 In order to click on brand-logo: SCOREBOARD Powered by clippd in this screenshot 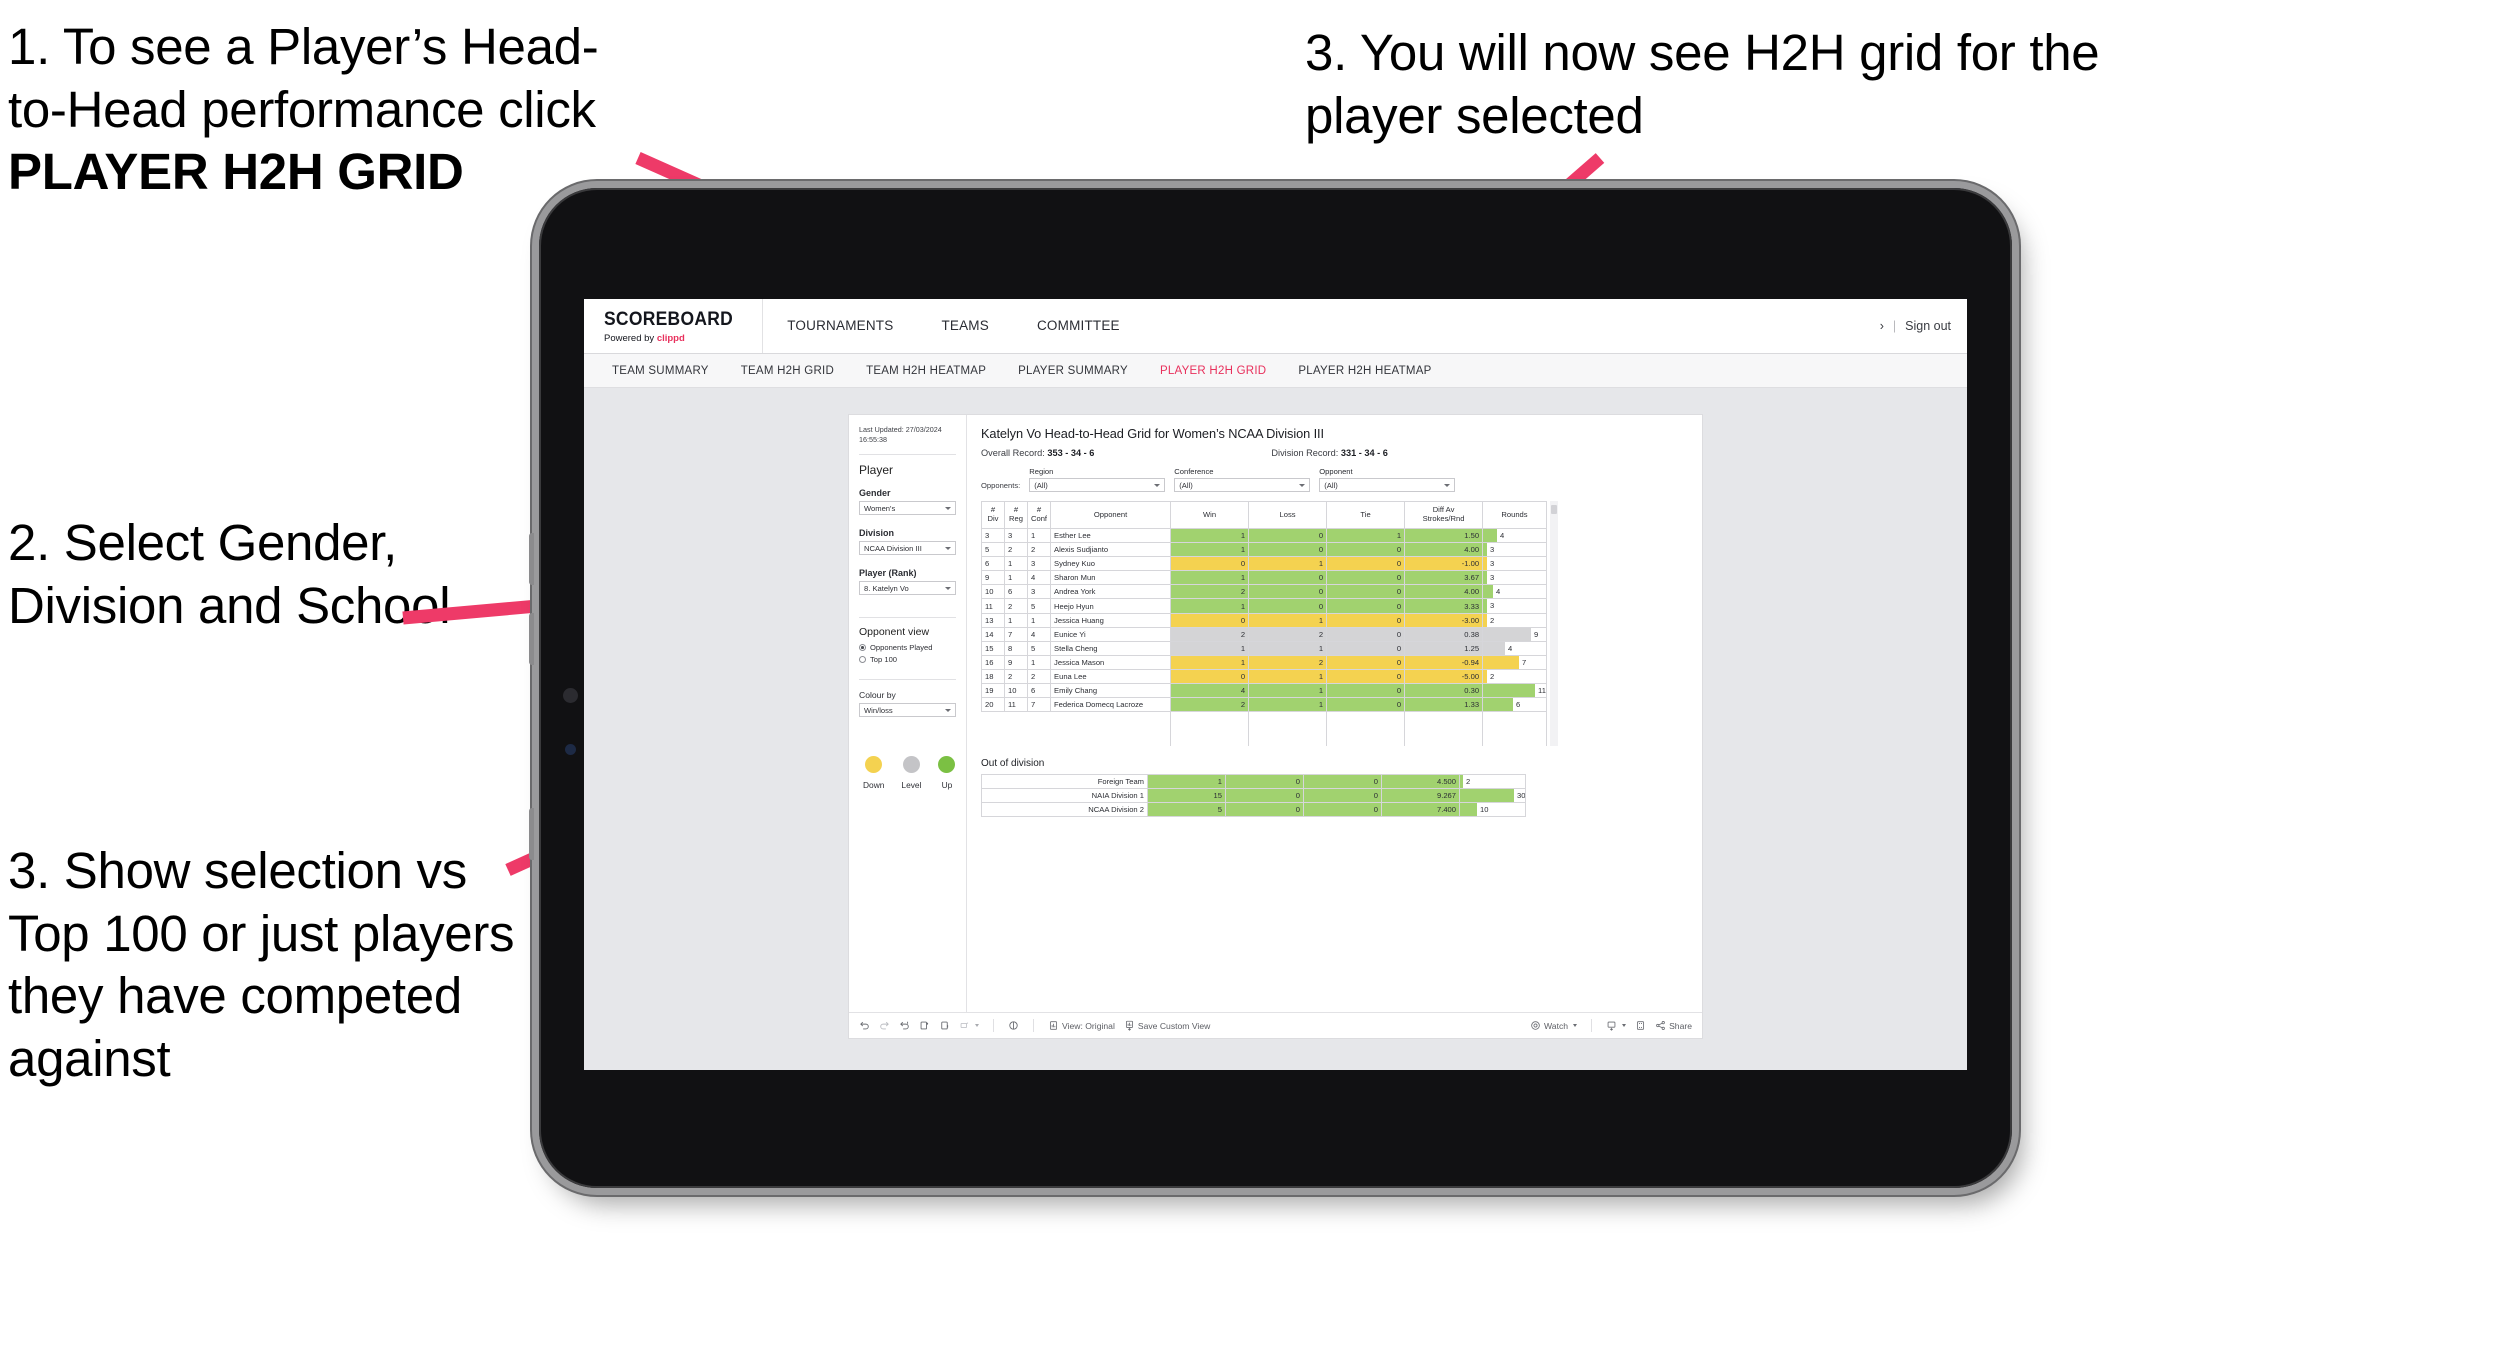, I will do `click(674, 326)`.